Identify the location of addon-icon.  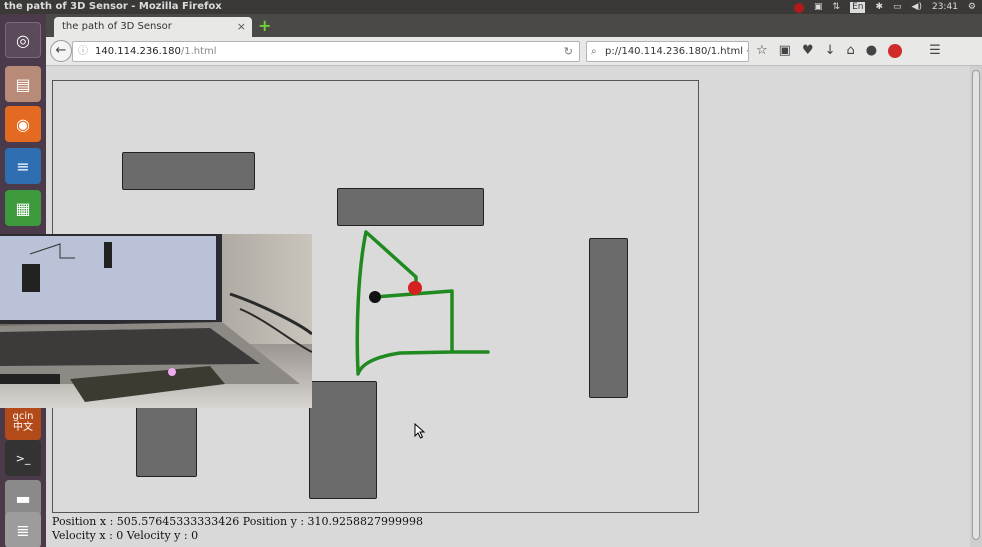
(895, 51).